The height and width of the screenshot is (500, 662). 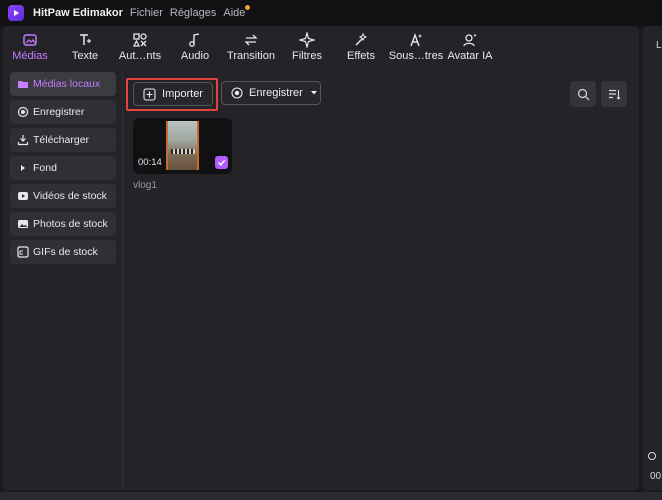 I want to click on media-item: 00:14, so click(x=182, y=146).